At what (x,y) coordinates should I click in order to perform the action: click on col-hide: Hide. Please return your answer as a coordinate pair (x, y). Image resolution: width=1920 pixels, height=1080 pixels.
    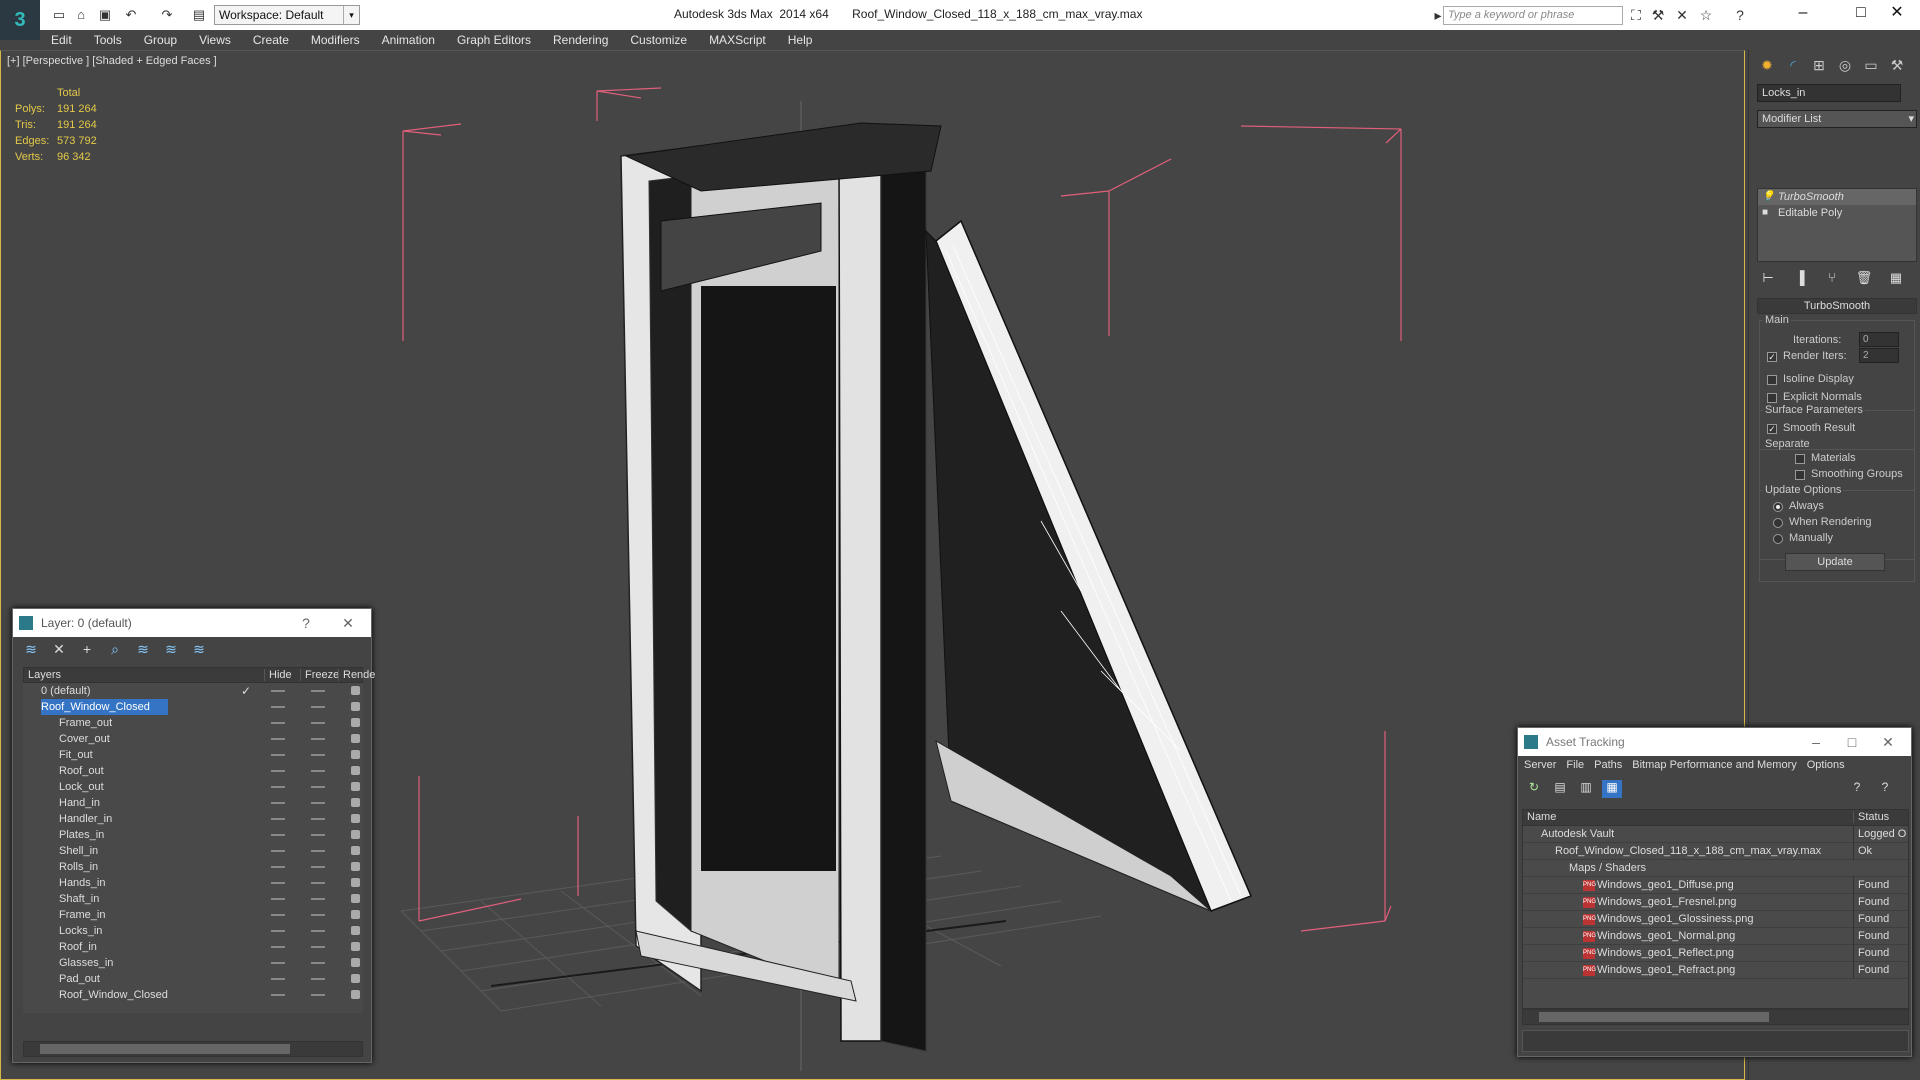
    Looking at the image, I should click on (278, 675).